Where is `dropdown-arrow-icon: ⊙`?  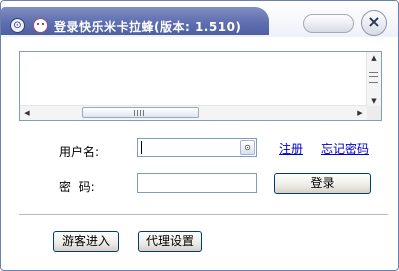
dropdown-arrow-icon: ⊙ is located at coordinates (247, 147).